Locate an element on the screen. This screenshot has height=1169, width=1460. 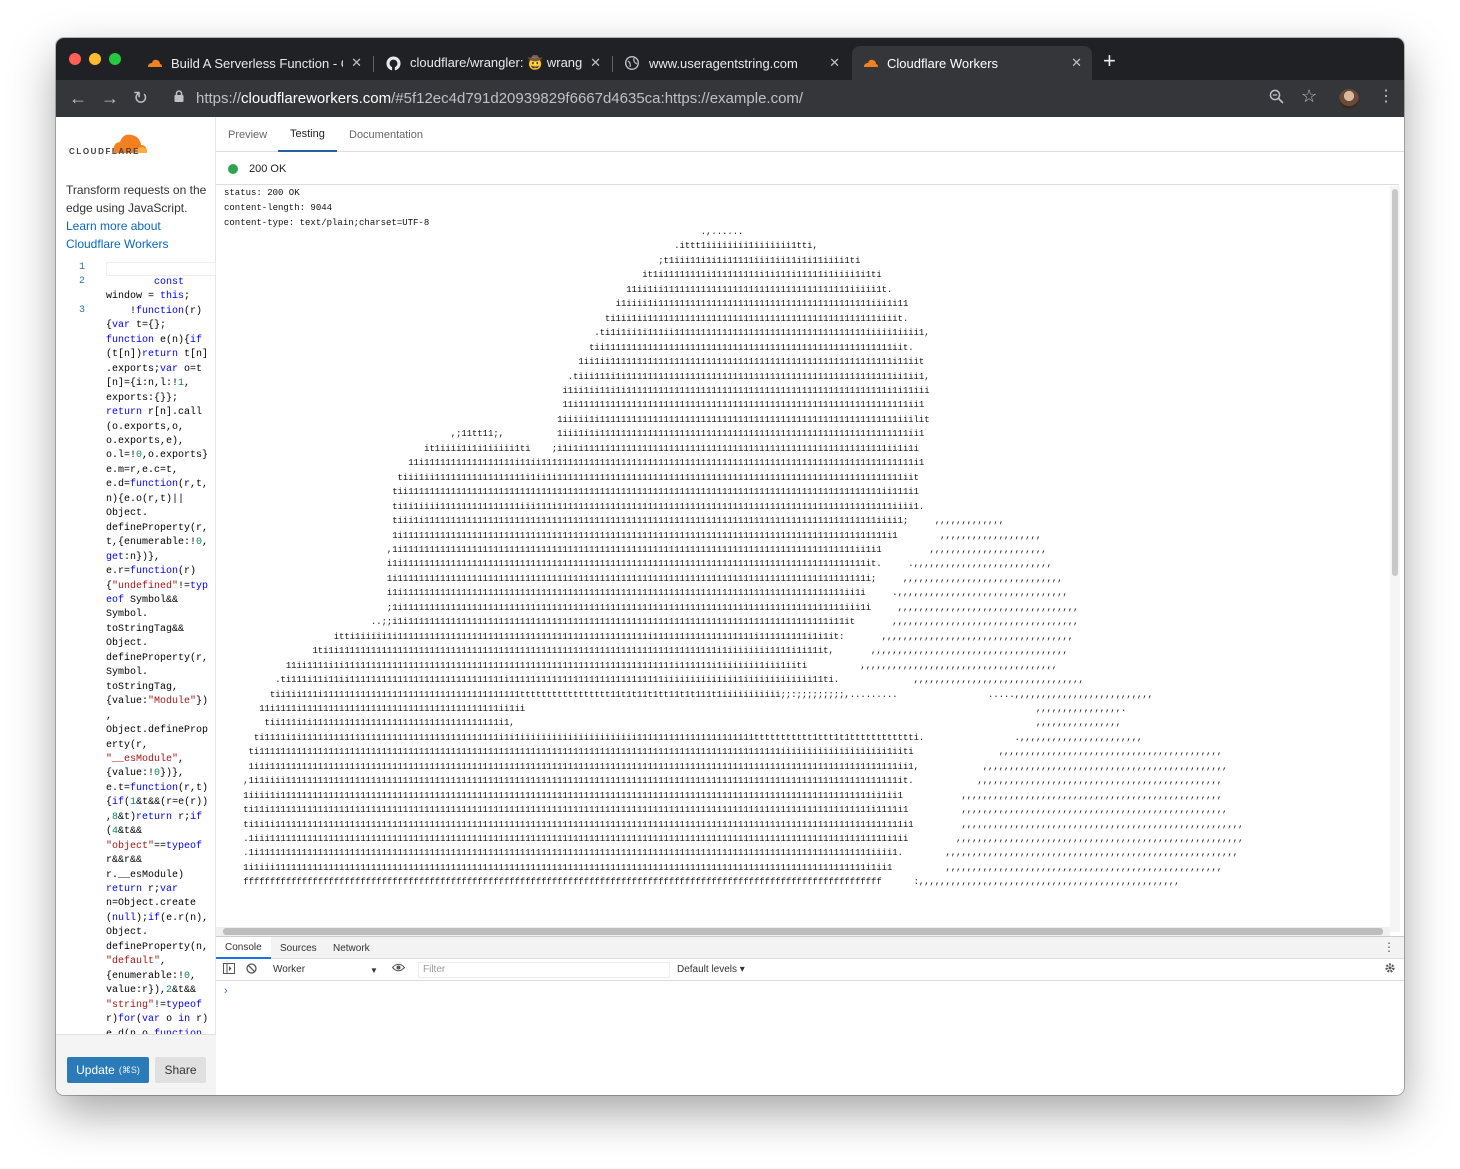
back-arrow-icon: ← is located at coordinates (78, 98).